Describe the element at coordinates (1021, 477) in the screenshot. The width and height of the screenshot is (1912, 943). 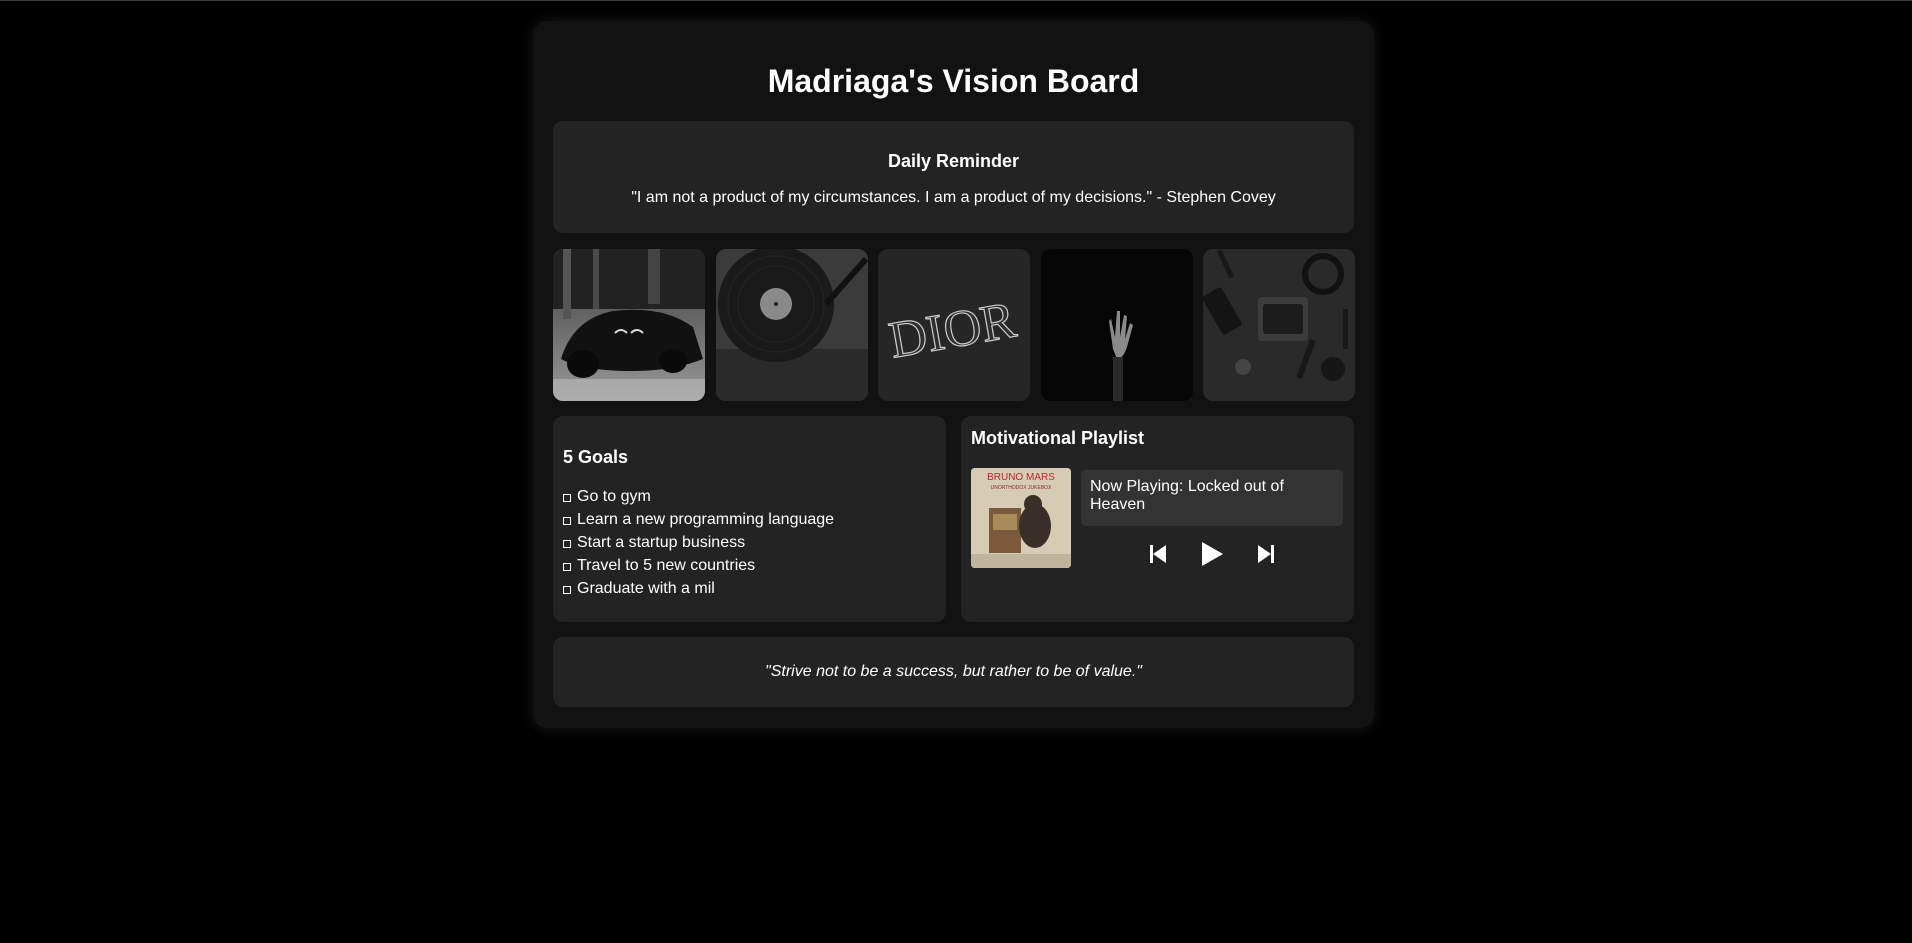
I see `album-artist: BRUNO MARS` at that location.